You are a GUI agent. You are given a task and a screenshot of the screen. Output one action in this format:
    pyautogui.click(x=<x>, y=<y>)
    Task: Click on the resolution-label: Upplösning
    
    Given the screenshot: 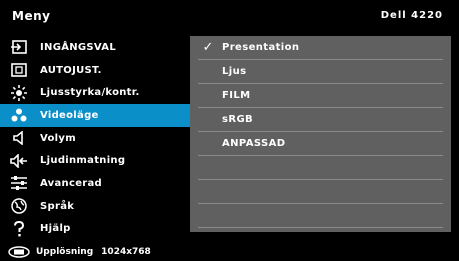 What is the action you would take?
    pyautogui.click(x=65, y=252)
    